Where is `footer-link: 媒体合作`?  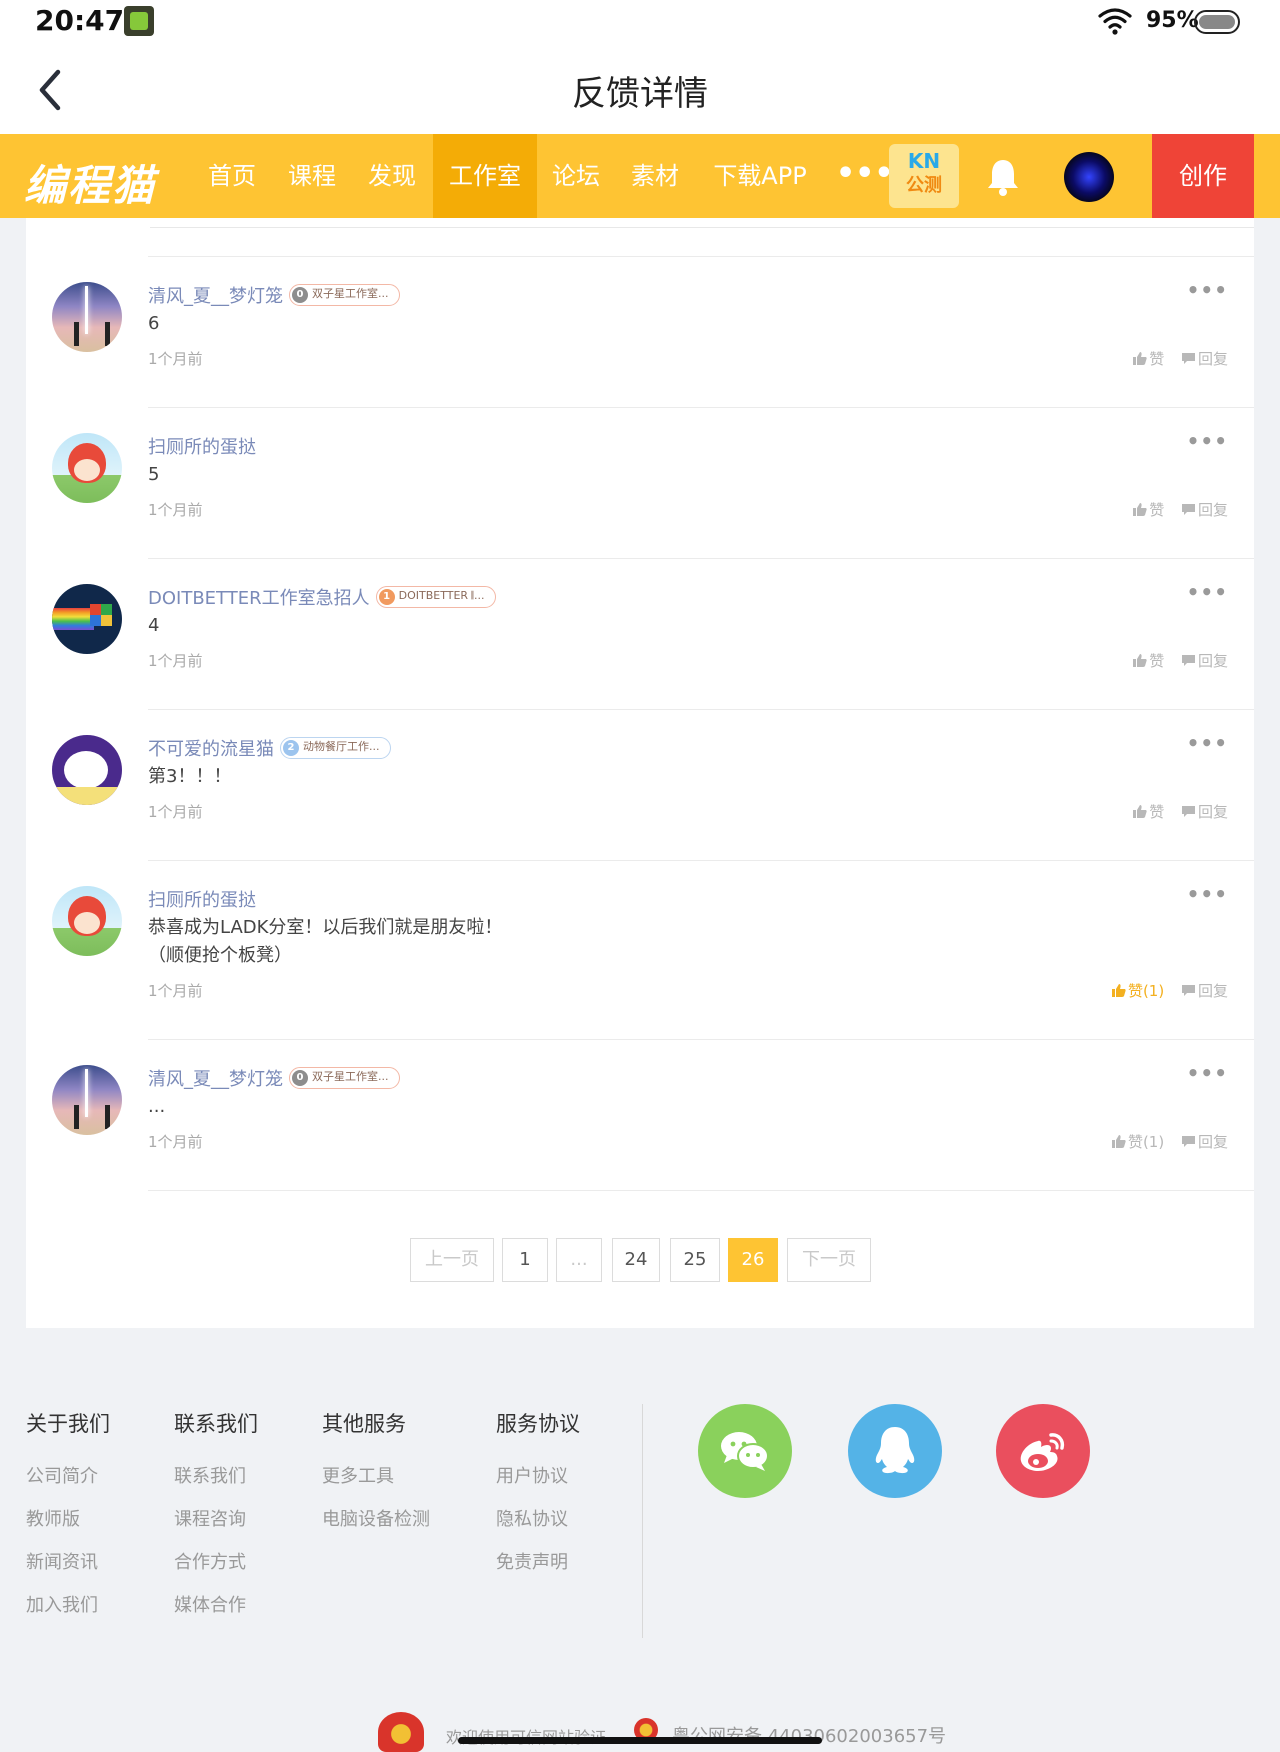
footer-link: 媒体合作 is located at coordinates (216, 1604).